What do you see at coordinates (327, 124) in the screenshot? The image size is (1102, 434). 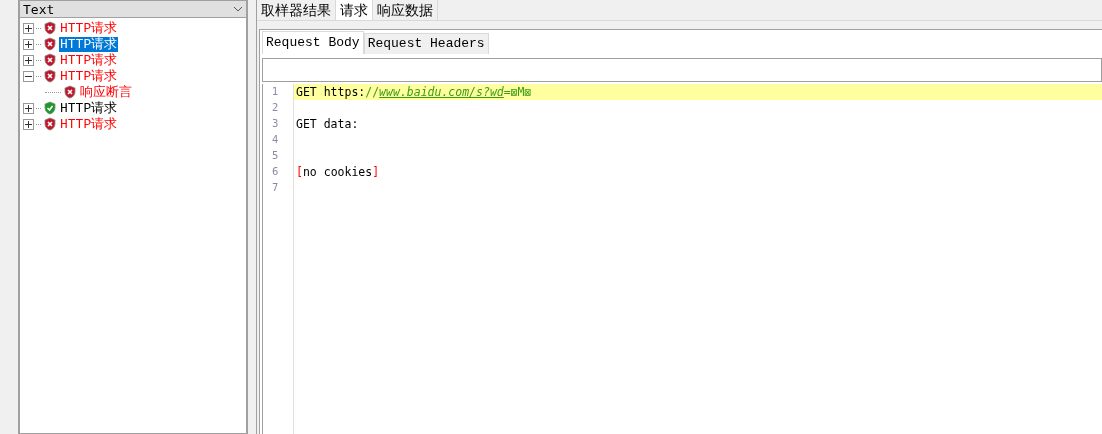 I see `code-line: GET data:` at bounding box center [327, 124].